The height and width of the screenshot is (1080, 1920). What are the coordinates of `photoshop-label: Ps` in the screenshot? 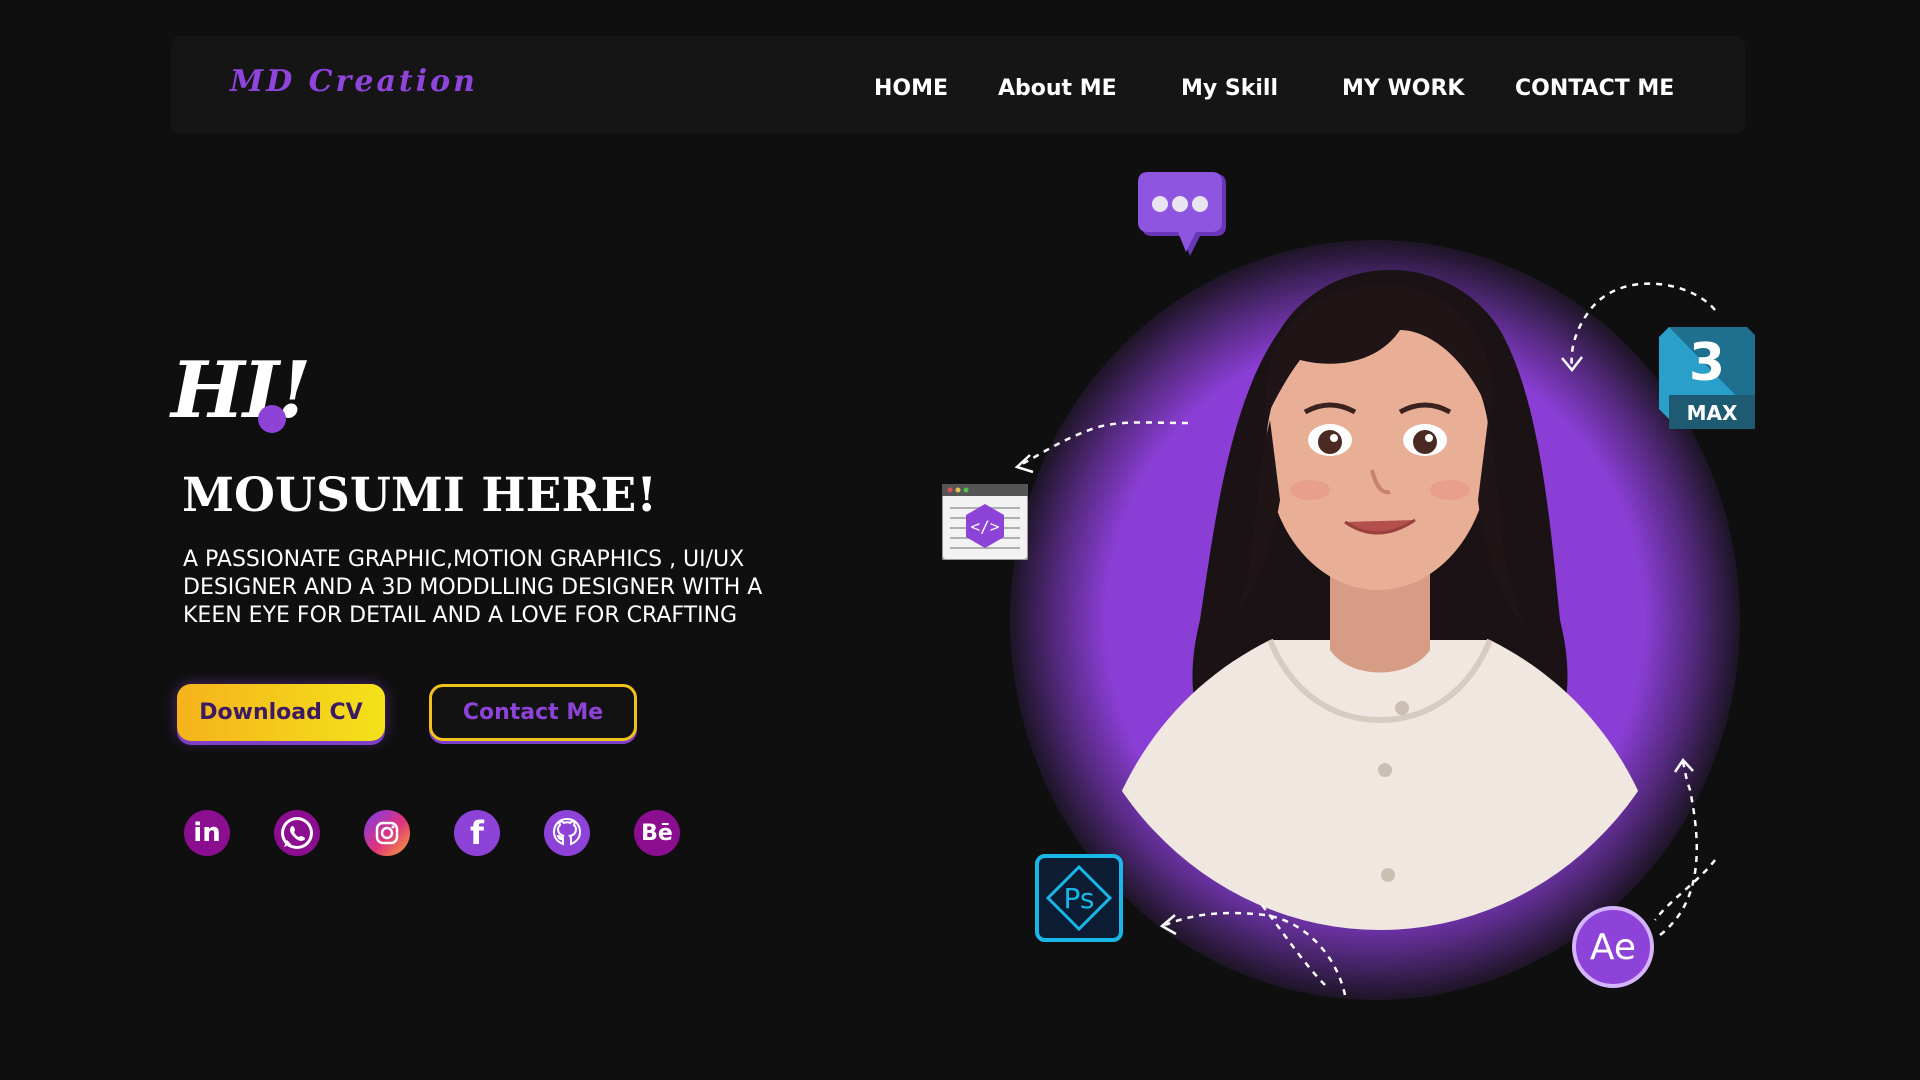 It's located at (1079, 898).